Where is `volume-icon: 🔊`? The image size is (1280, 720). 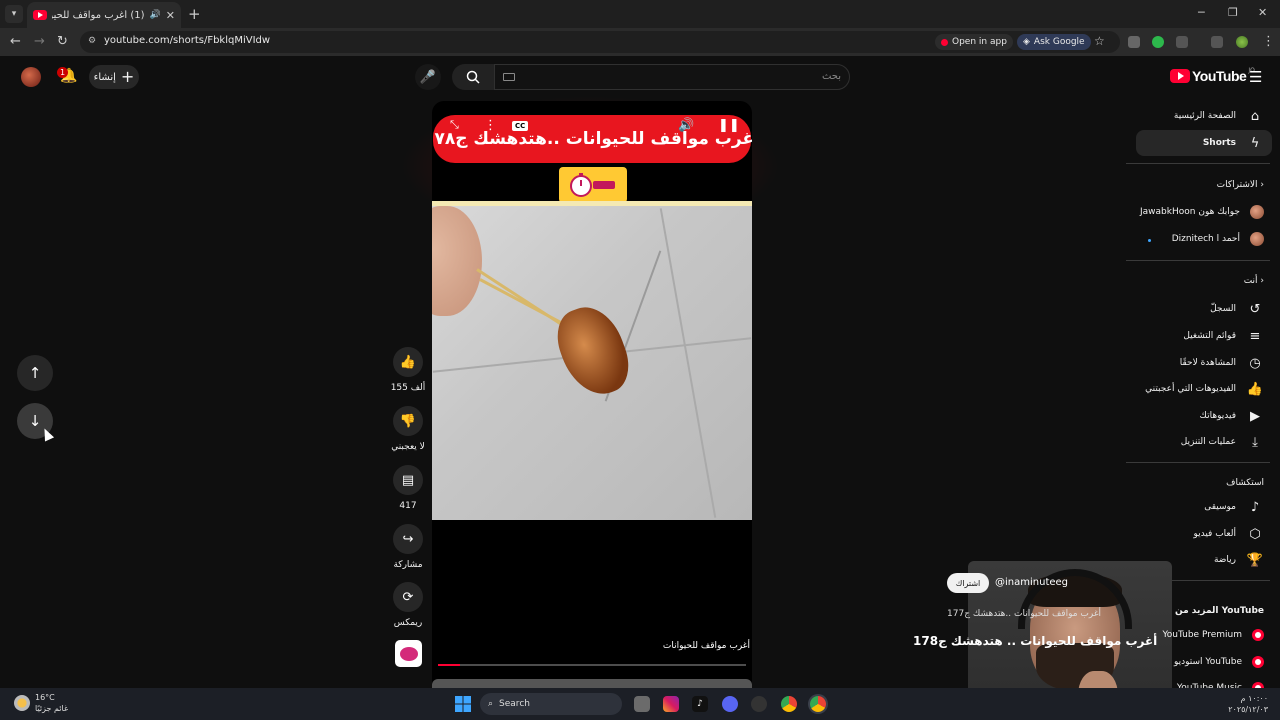 volume-icon: 🔊 is located at coordinates (686, 125).